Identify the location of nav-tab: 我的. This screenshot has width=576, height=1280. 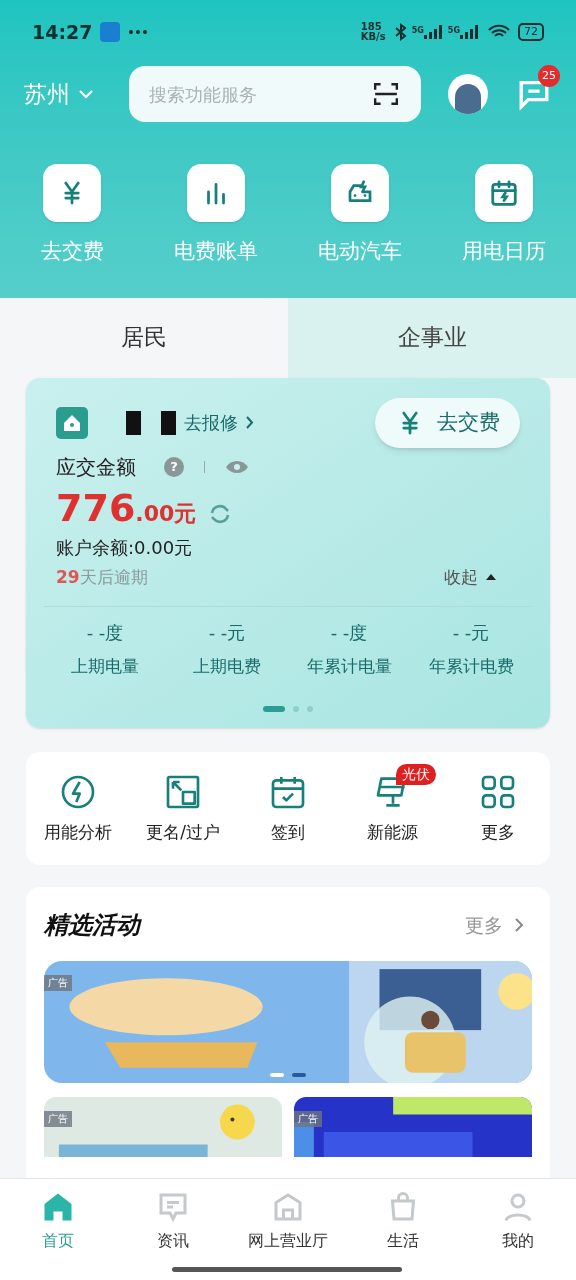
(518, 1224).